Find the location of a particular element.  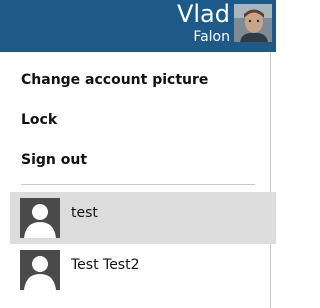

user-avatar is located at coordinates (253, 23).